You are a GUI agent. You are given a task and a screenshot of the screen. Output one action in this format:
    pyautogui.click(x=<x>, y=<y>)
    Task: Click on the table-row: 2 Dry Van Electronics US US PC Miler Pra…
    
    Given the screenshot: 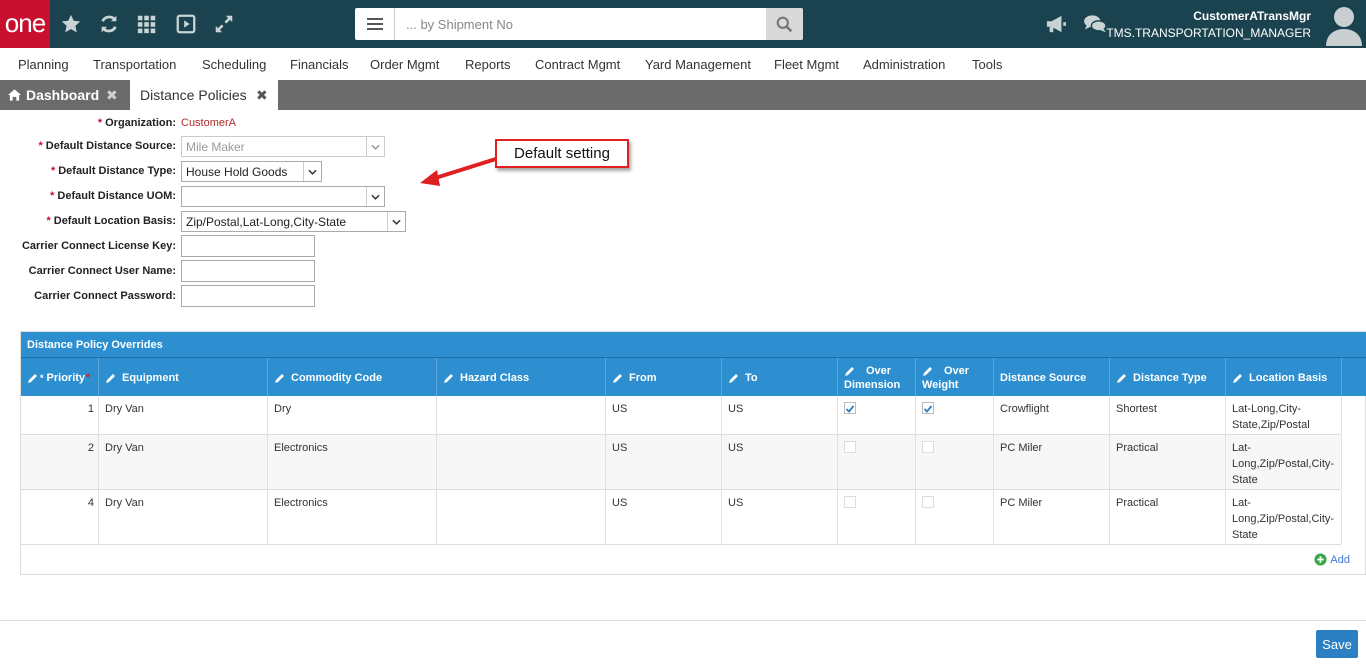 What is the action you would take?
    pyautogui.click(x=681, y=462)
    